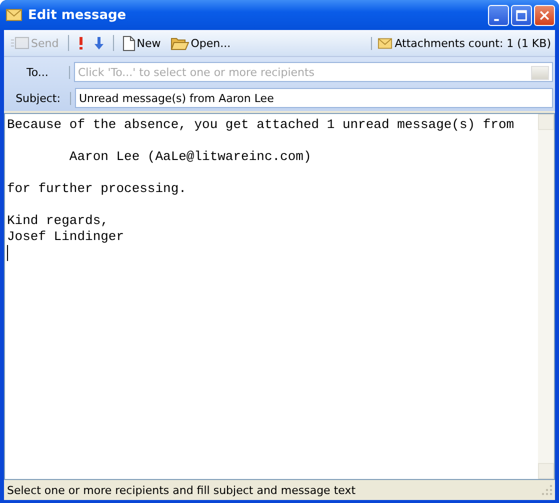 This screenshot has height=503, width=559. I want to click on status-text: Select one or more recipients and fill subject and message text, so click(181, 490).